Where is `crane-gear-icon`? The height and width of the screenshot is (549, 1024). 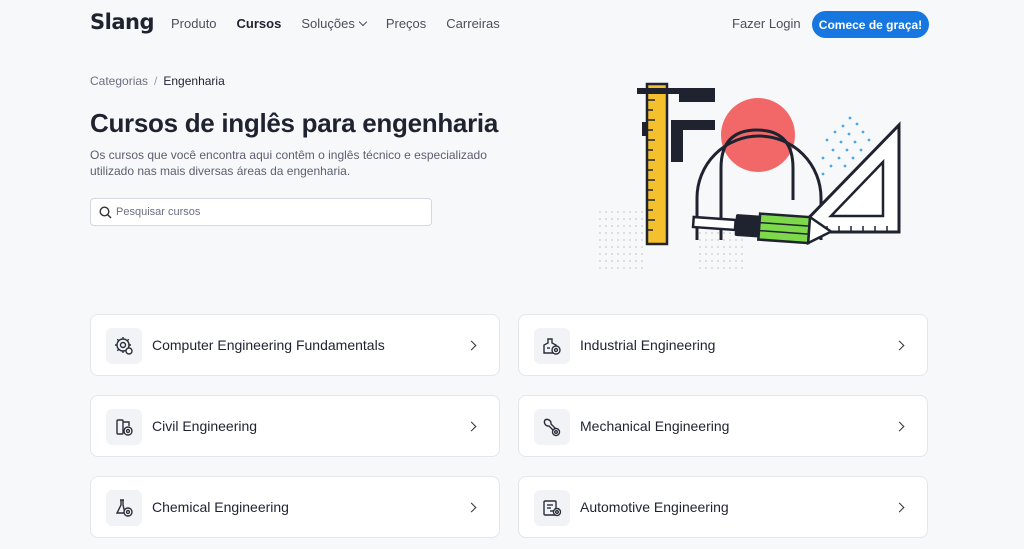 crane-gear-icon is located at coordinates (124, 427).